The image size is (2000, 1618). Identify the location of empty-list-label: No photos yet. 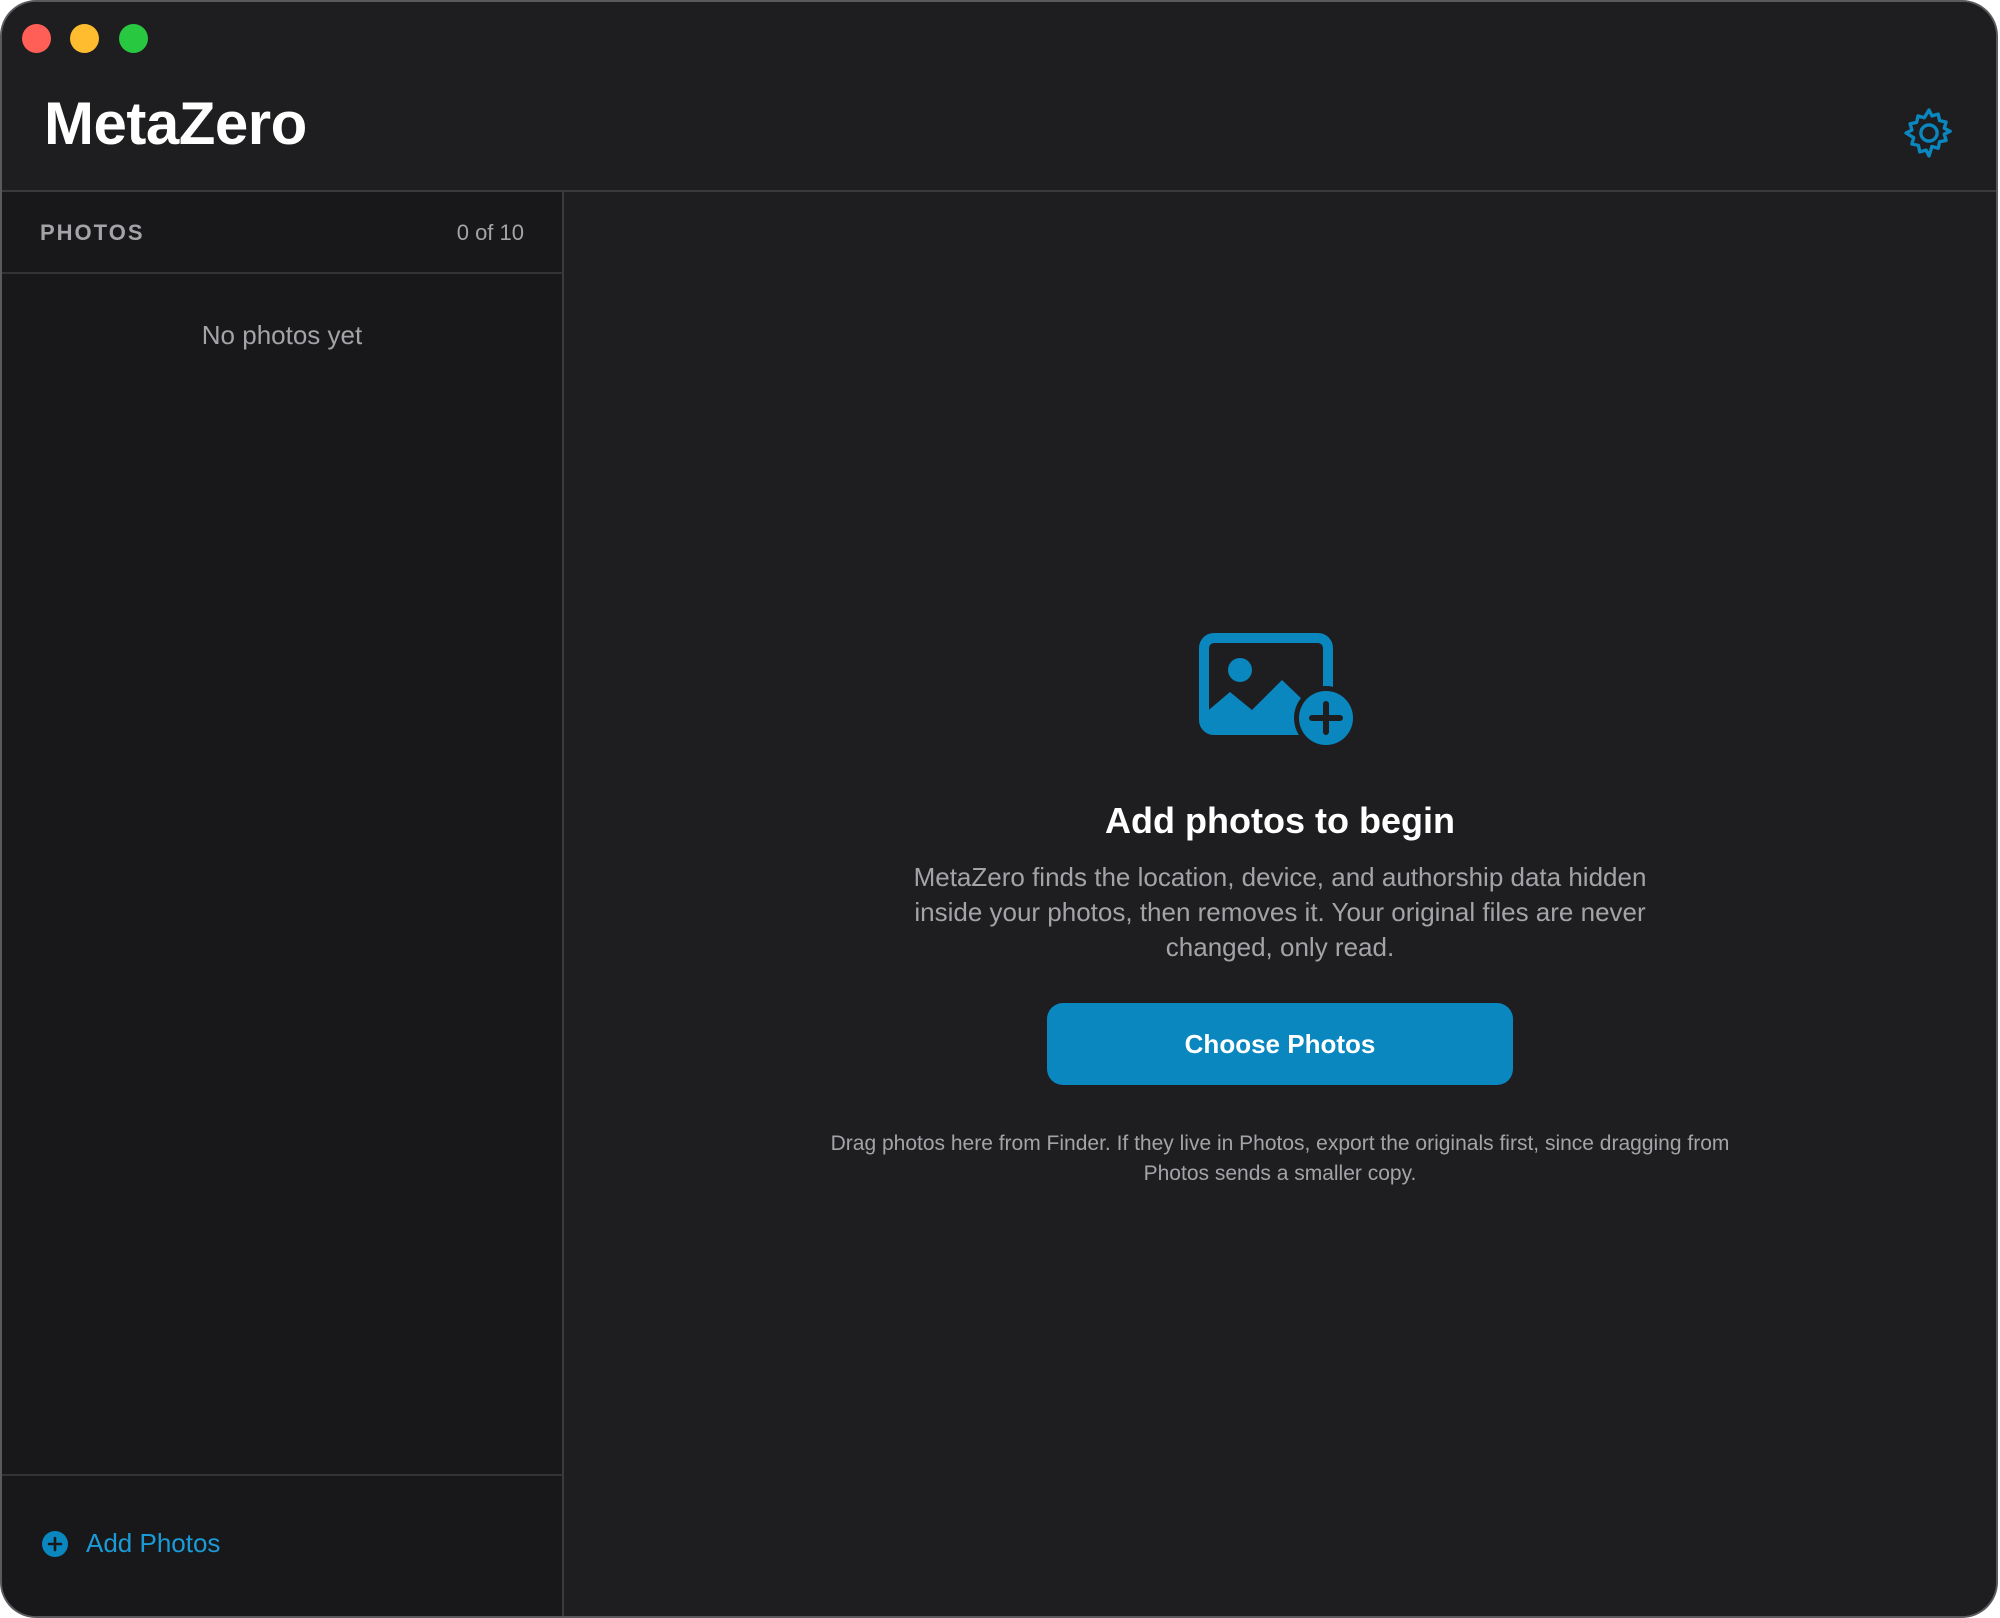
(282, 335).